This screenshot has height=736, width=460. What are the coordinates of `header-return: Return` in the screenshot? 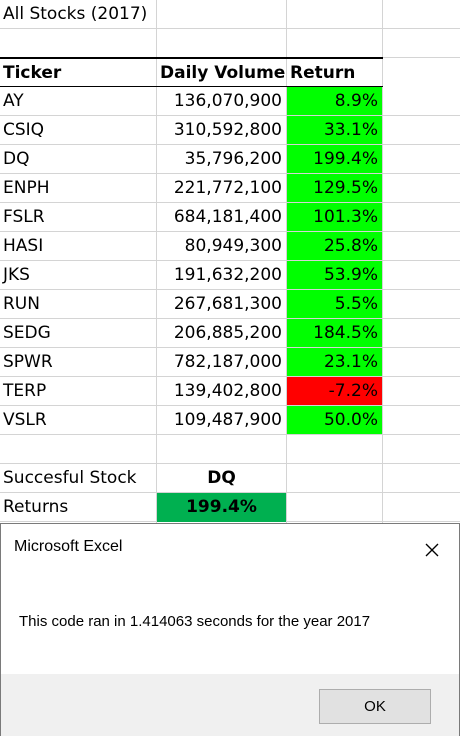 It's located at (334, 73).